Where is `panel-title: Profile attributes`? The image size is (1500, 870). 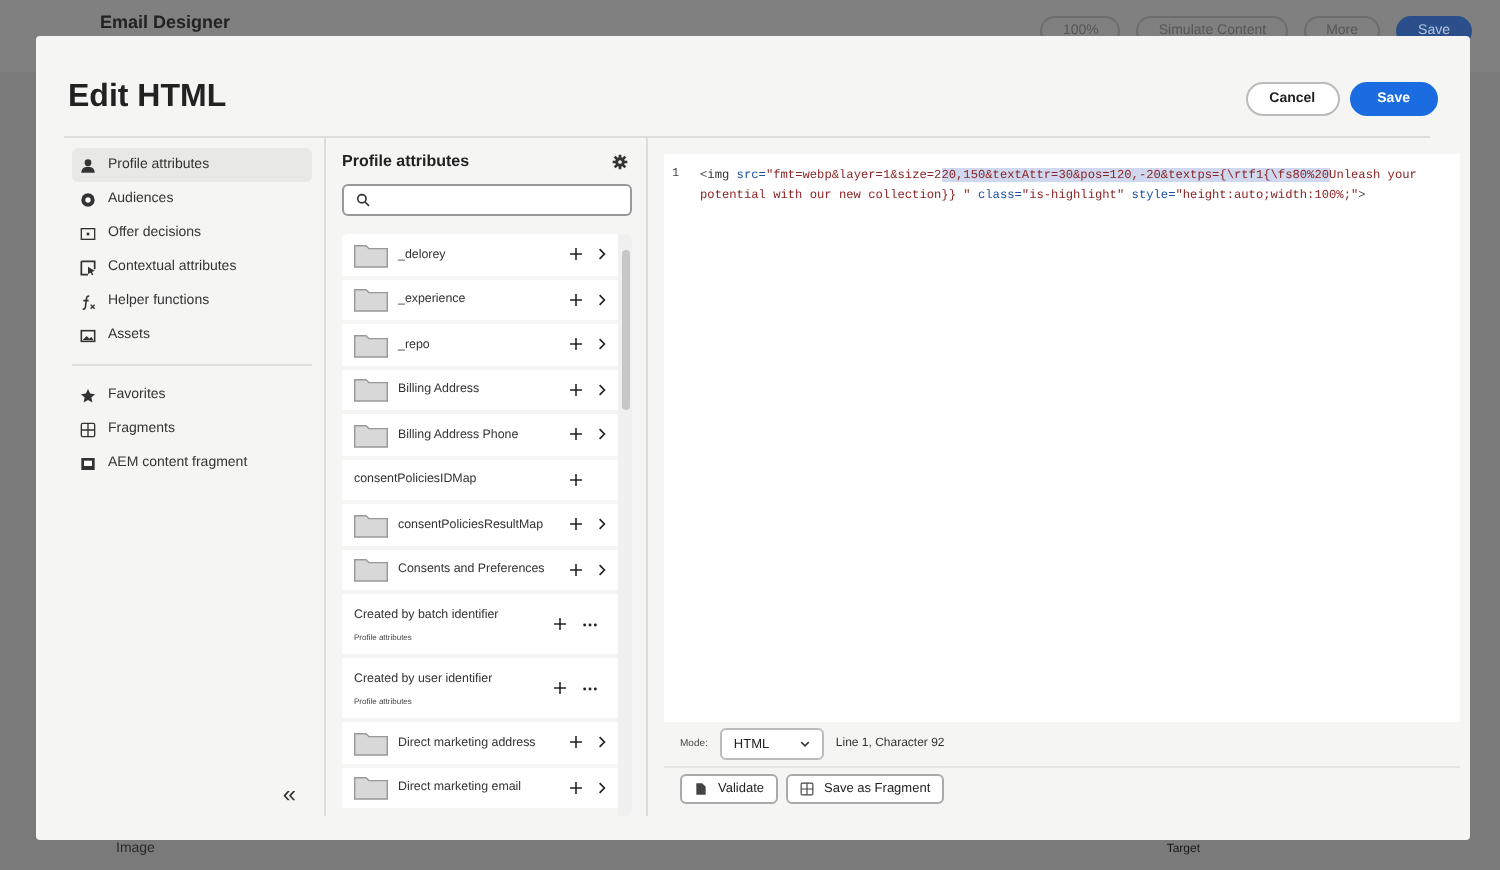 panel-title: Profile attributes is located at coordinates (406, 161).